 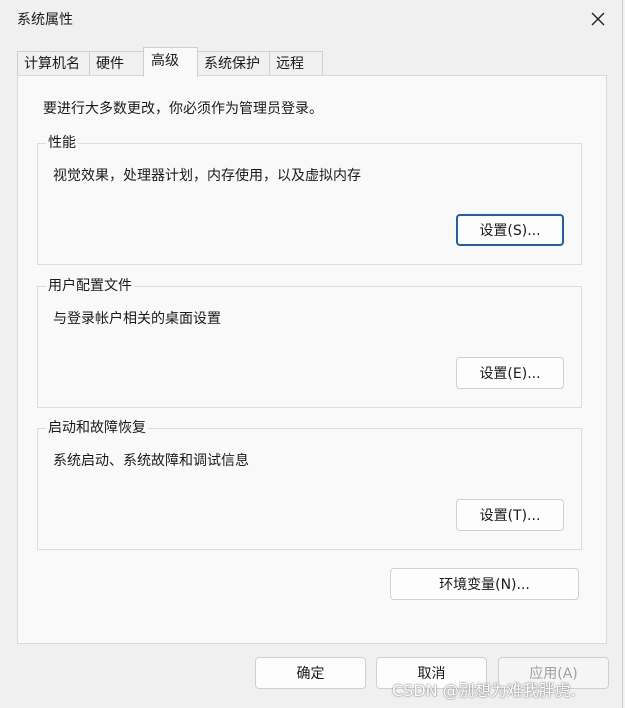 I want to click on tab-system-protection: 系统保护, so click(x=233, y=63).